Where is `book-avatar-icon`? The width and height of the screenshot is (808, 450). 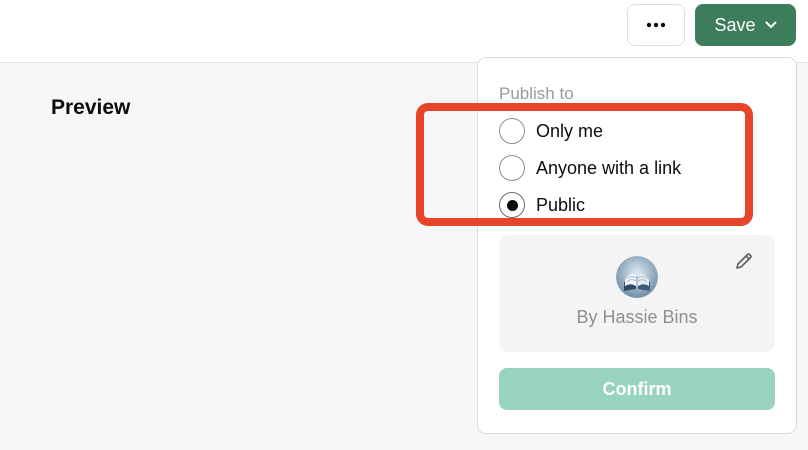
book-avatar-icon is located at coordinates (637, 277).